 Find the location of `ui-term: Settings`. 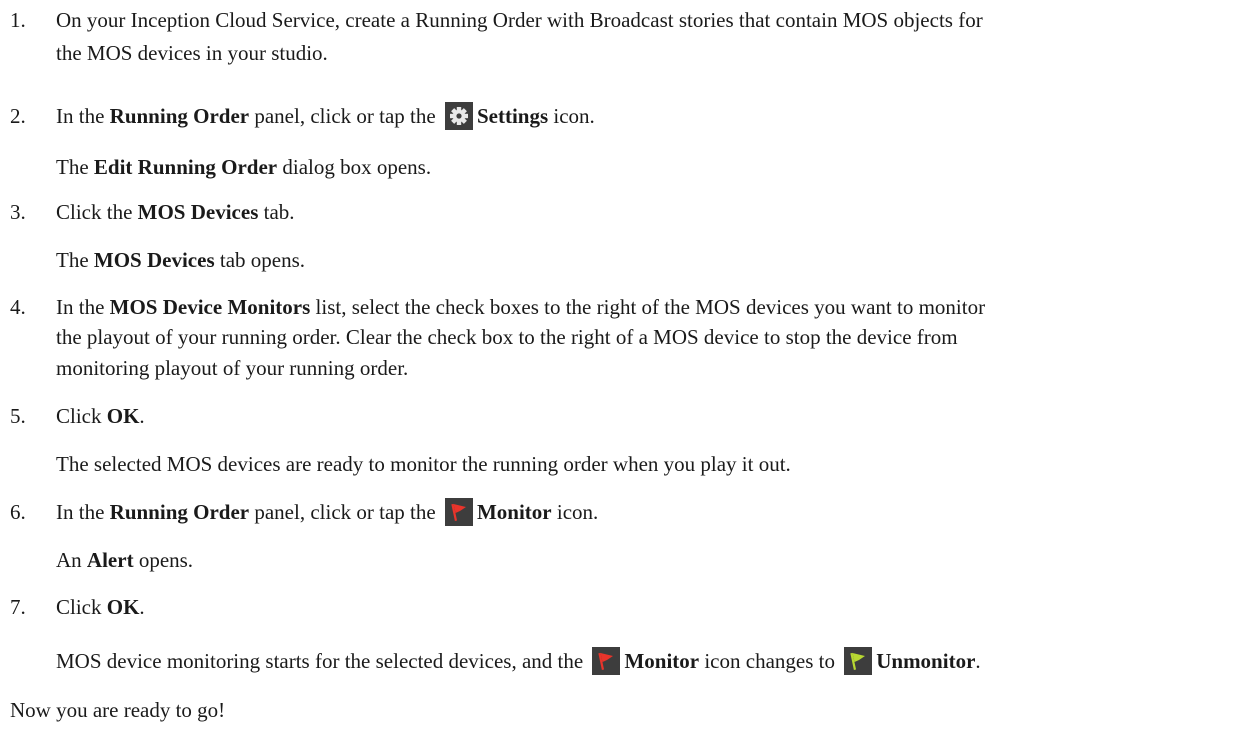

ui-term: Settings is located at coordinates (512, 116).